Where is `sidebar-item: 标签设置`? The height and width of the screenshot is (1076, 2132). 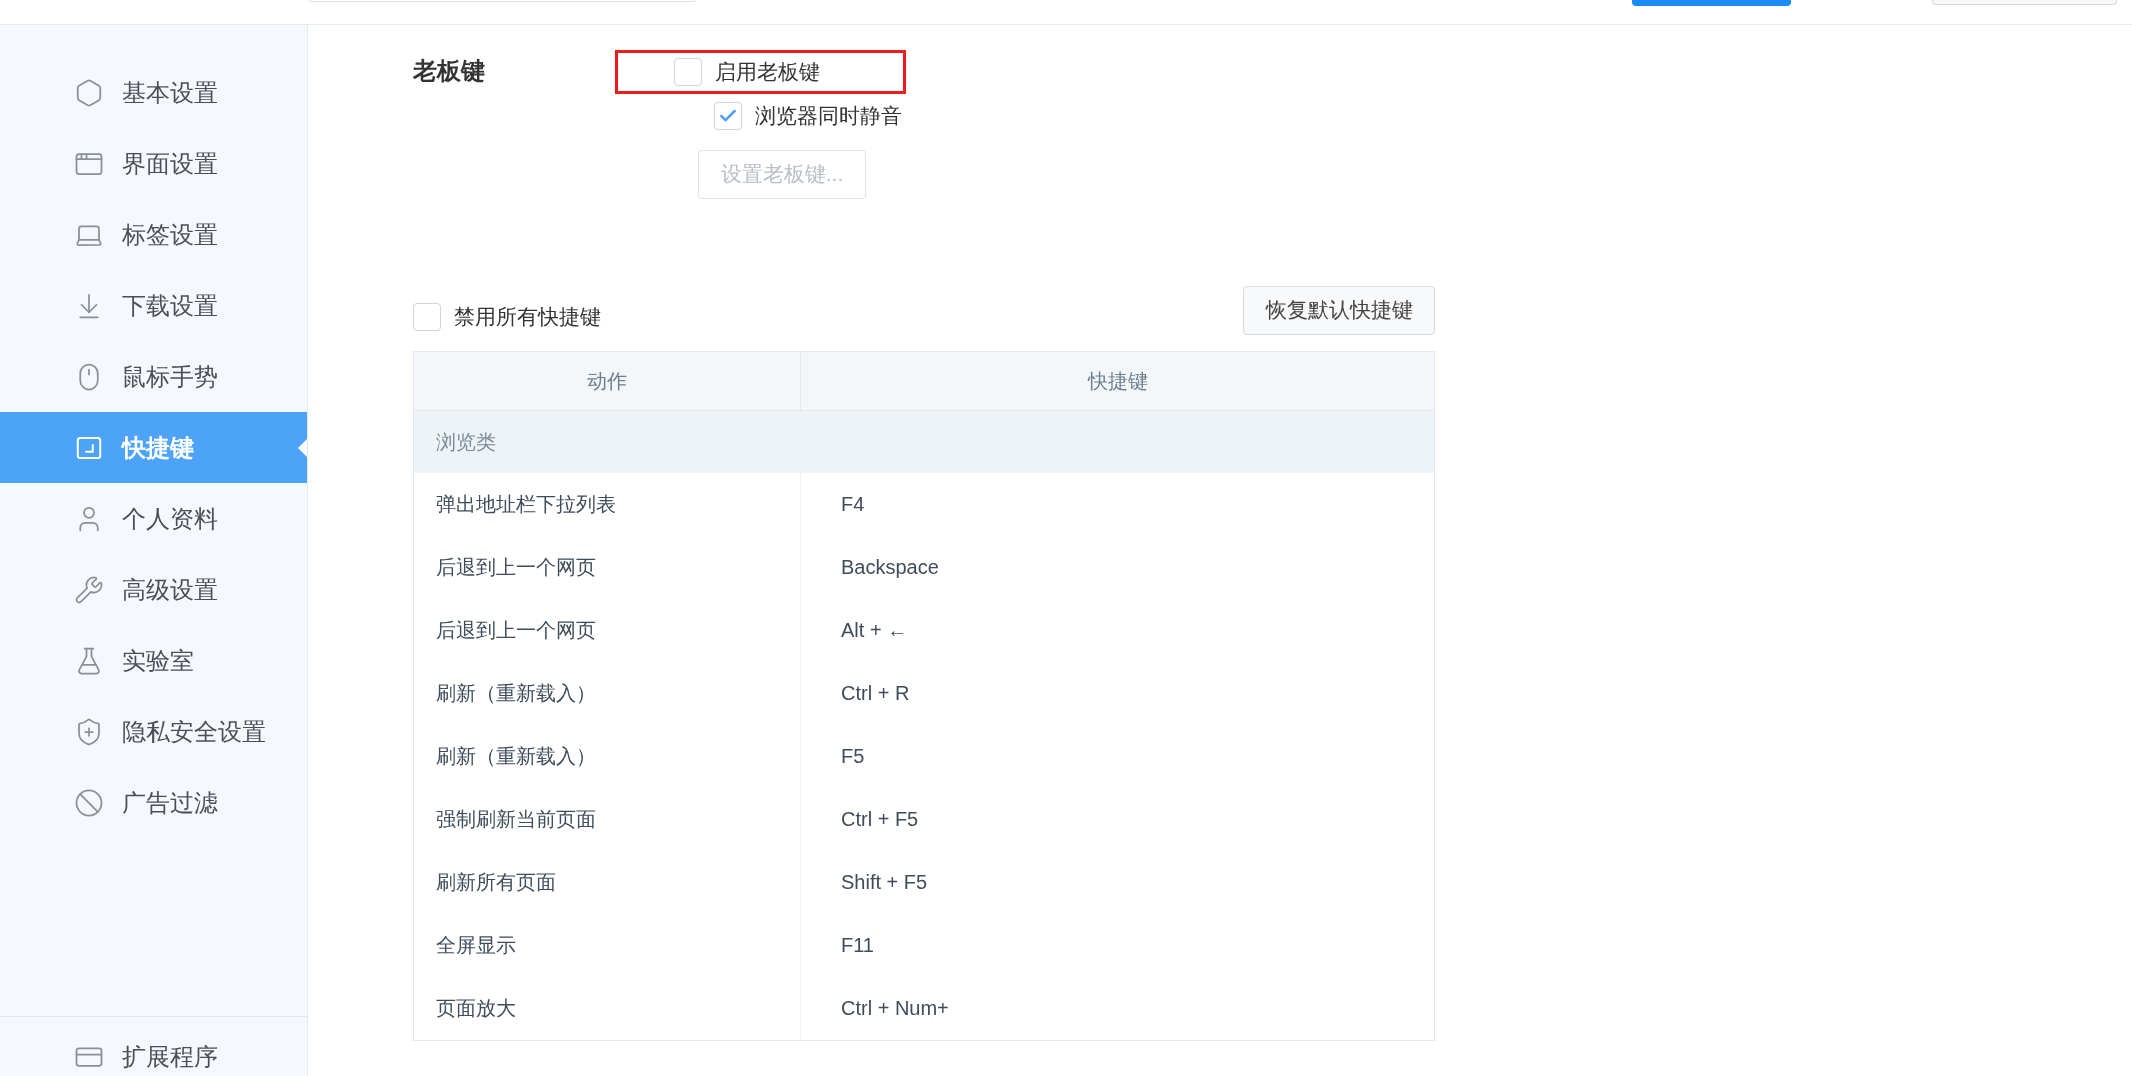
sidebar-item: 标签设置 is located at coordinates (153, 234).